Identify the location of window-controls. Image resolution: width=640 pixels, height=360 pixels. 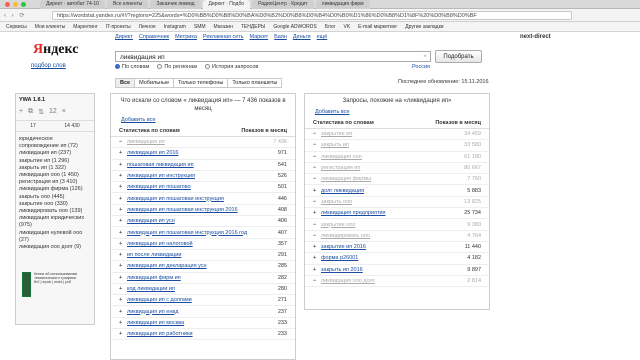
(15, 4).